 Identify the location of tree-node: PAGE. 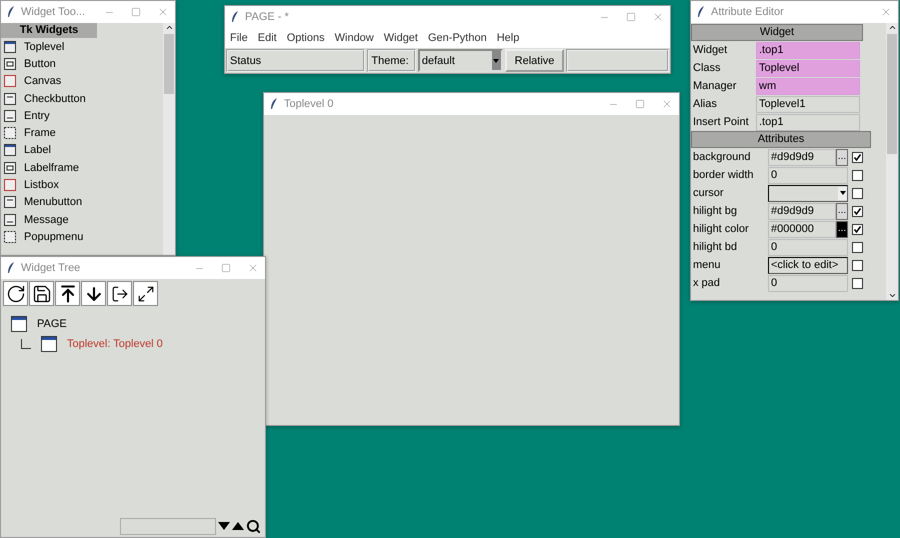
(52, 324).